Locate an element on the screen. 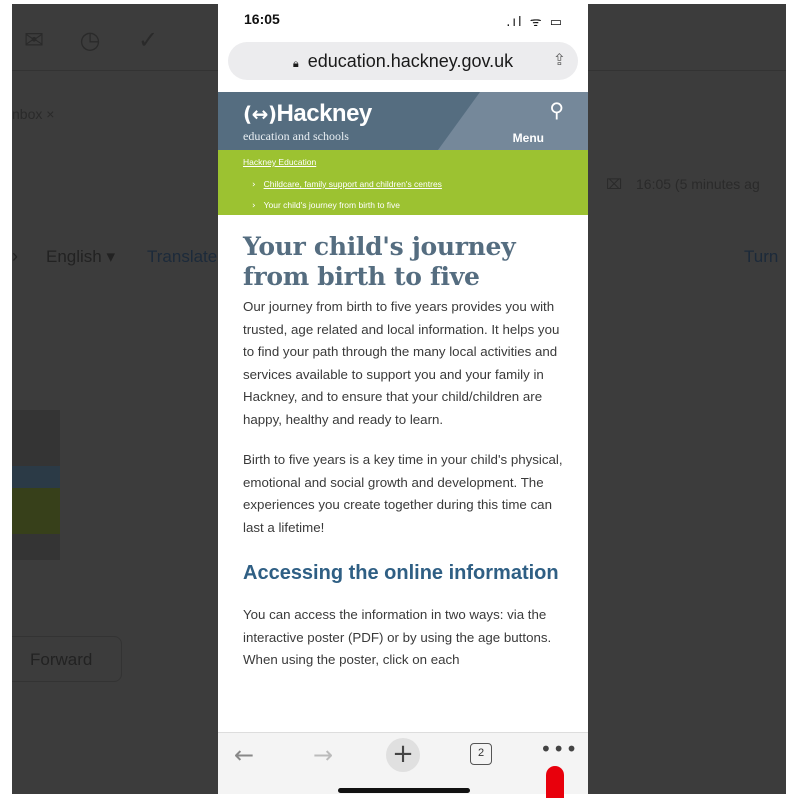  site-header: (↔)Hackney education and schools ⚲ Menu is located at coordinates (403, 121).